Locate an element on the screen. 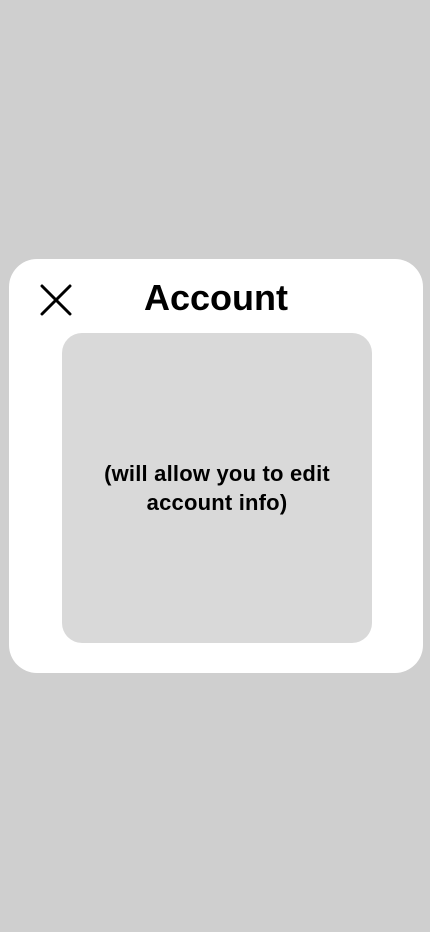 The height and width of the screenshot is (932, 430). placeholder-text: (will allow you to edit account info) is located at coordinates (217, 488).